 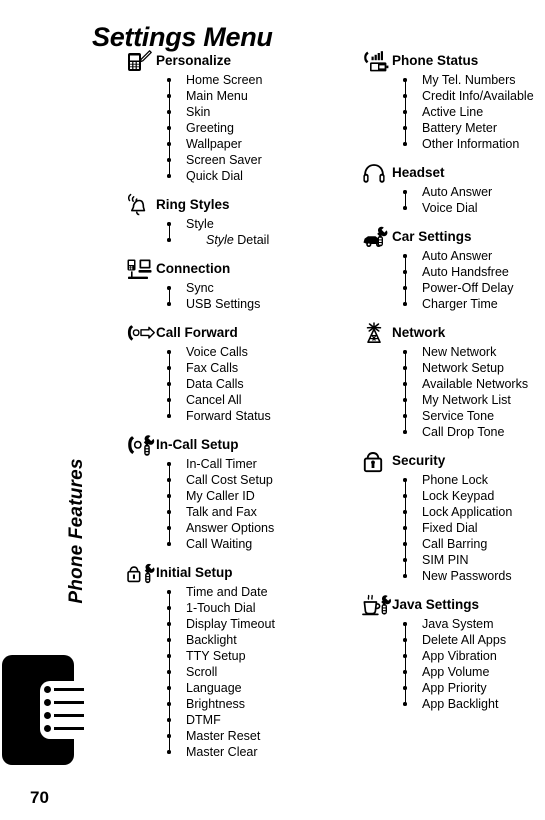 What do you see at coordinates (474, 672) in the screenshot?
I see `menu-item: App Volume` at bounding box center [474, 672].